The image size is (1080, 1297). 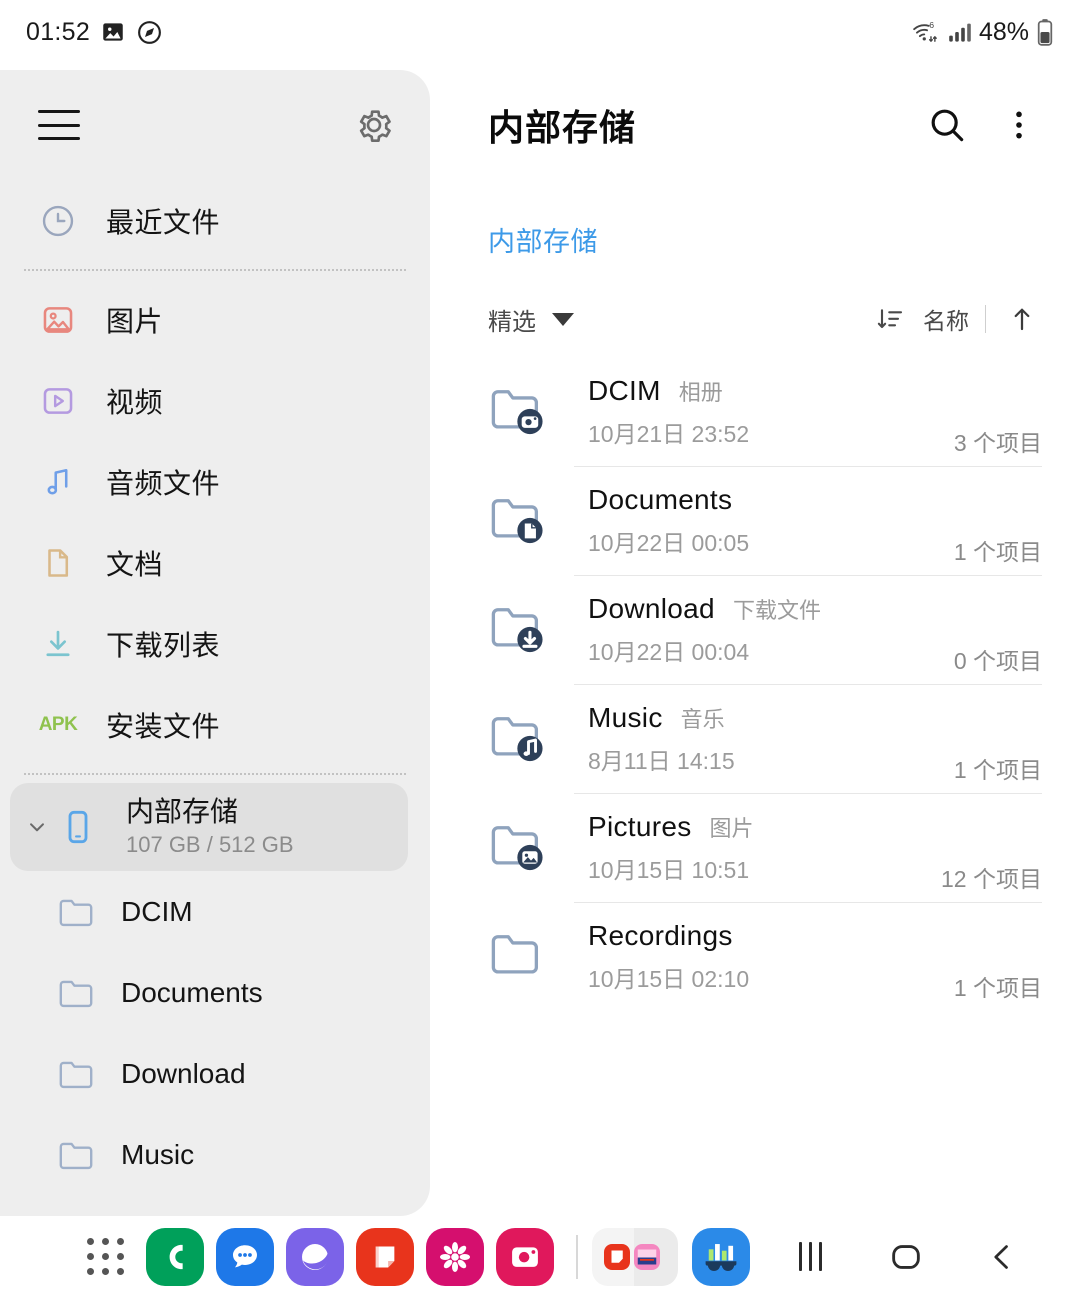 What do you see at coordinates (765, 956) in the screenshot?
I see `table-row: Recordings 10月15日 02:10 1 个项目` at bounding box center [765, 956].